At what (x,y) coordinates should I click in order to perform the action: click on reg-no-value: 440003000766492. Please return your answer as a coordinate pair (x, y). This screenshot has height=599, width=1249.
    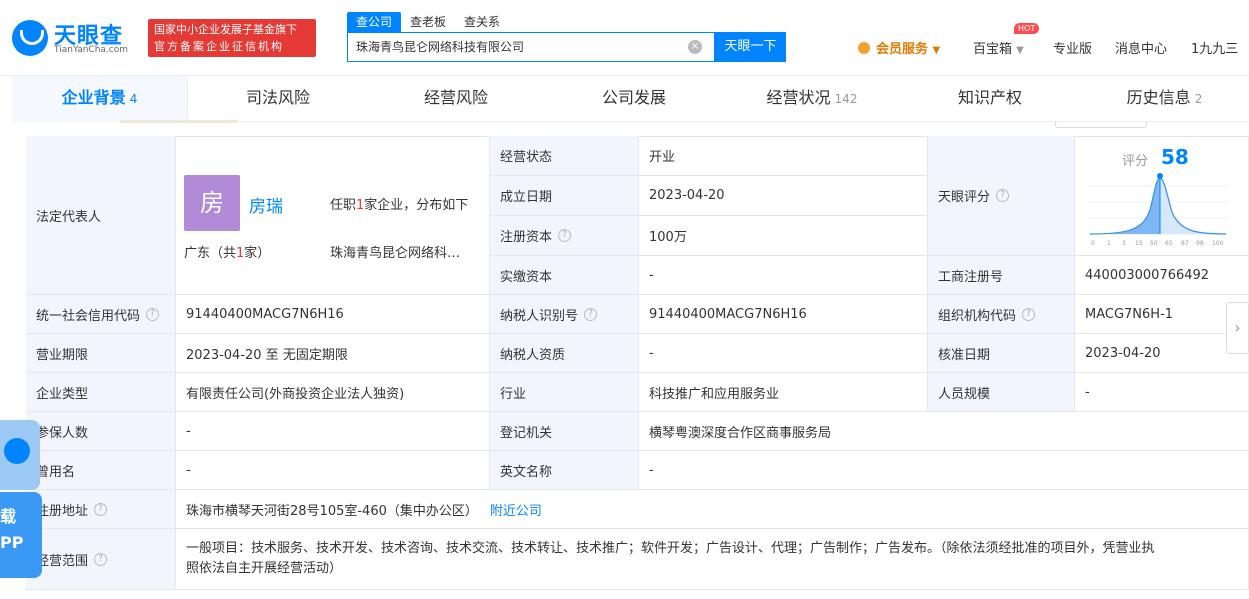
    Looking at the image, I should click on (1162, 275).